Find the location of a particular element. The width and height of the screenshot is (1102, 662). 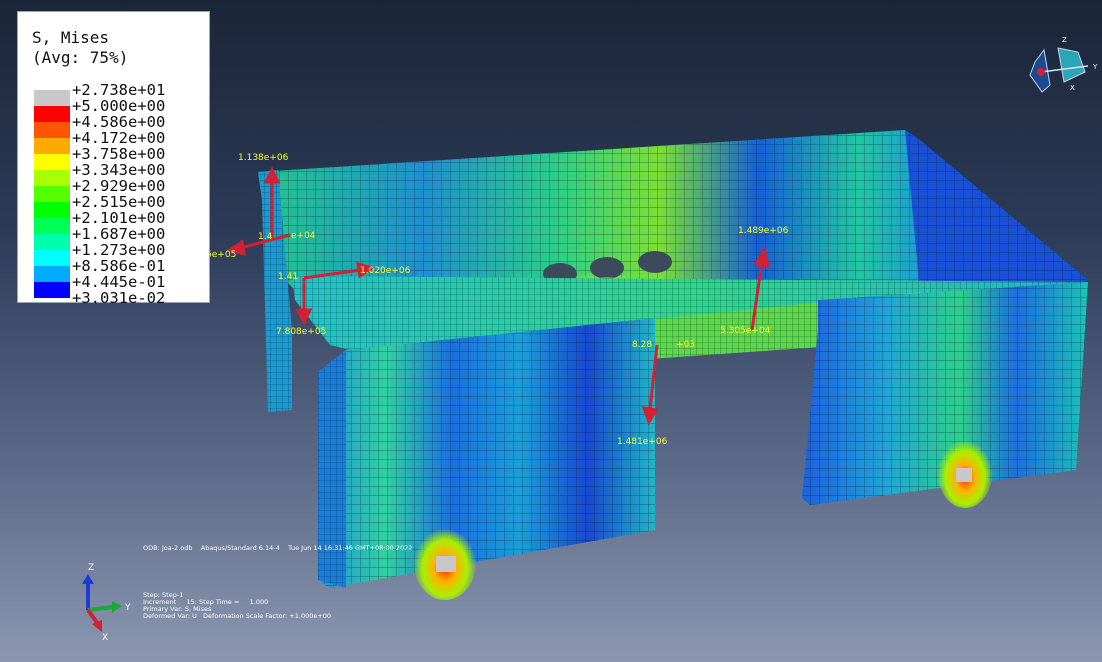

legend-level: +2.101e+00 is located at coordinates (119, 218).